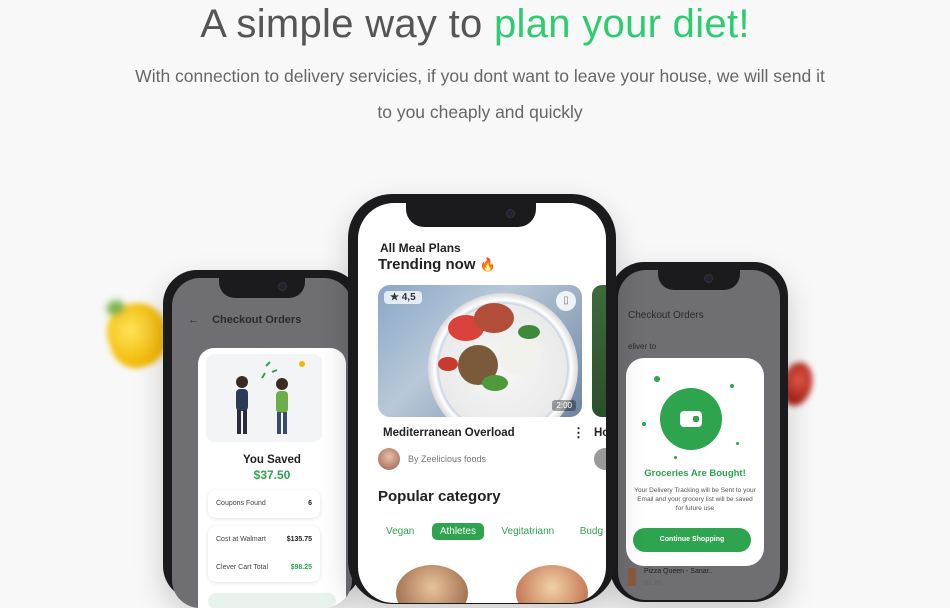  What do you see at coordinates (527, 531) in the screenshot?
I see `chip-vegitatriann: Vegitatriann` at bounding box center [527, 531].